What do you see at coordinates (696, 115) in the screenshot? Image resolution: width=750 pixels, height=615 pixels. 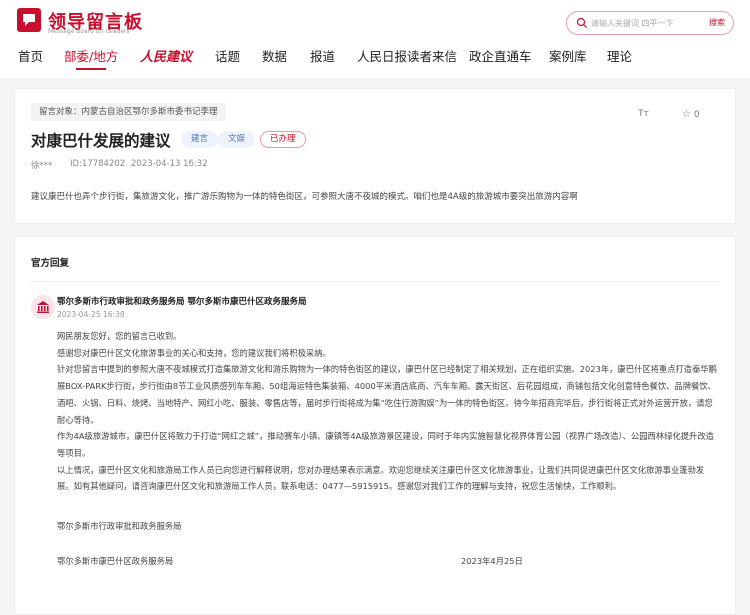 I see `like-count: 0` at bounding box center [696, 115].